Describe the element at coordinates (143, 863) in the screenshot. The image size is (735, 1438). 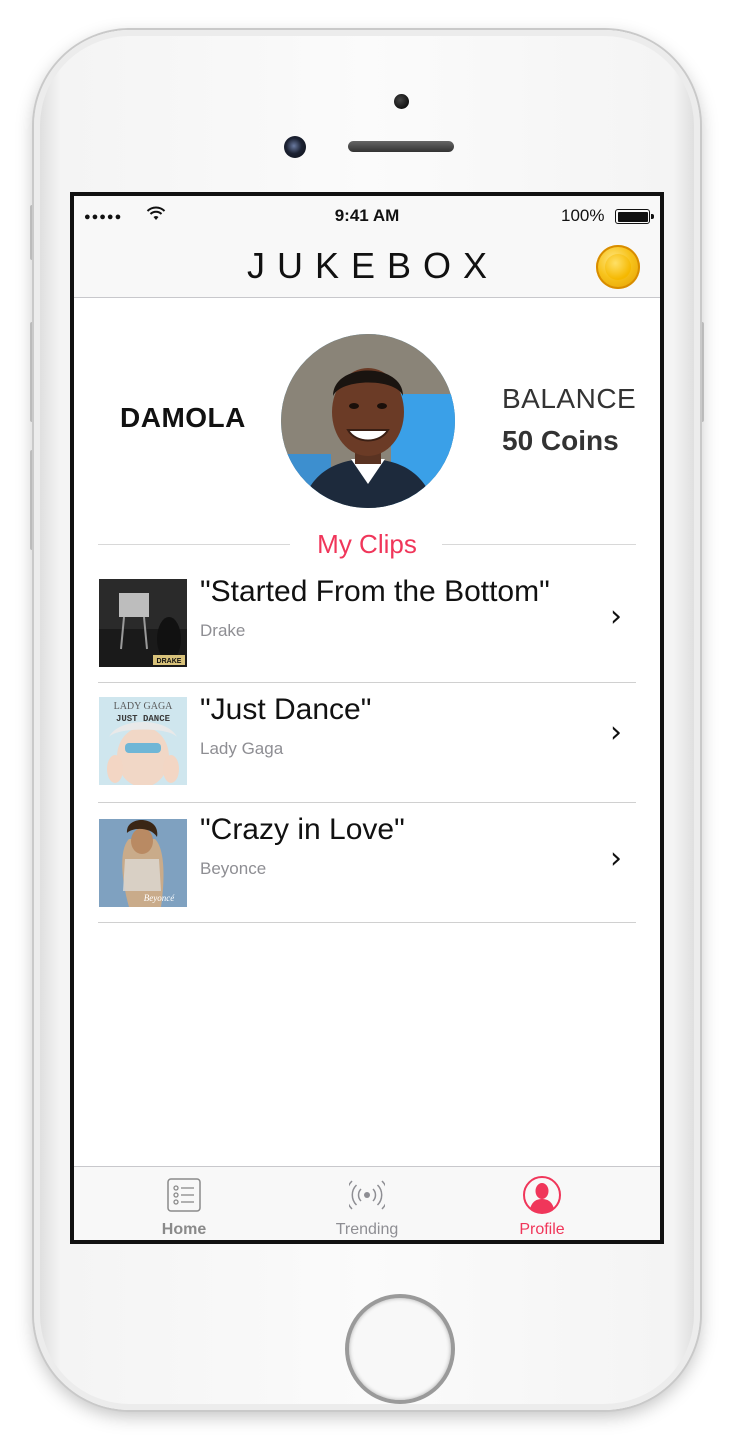
I see `album-art: Beyoncé` at that location.